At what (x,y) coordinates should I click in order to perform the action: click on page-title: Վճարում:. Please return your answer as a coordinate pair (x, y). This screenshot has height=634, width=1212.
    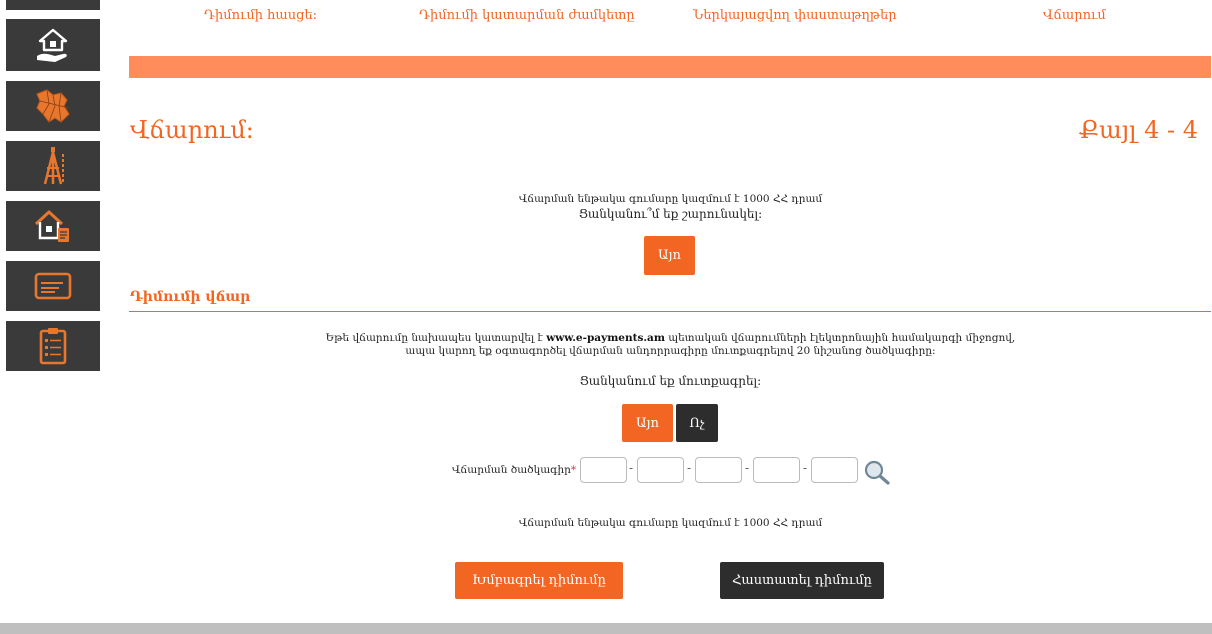
    Looking at the image, I should click on (192, 130).